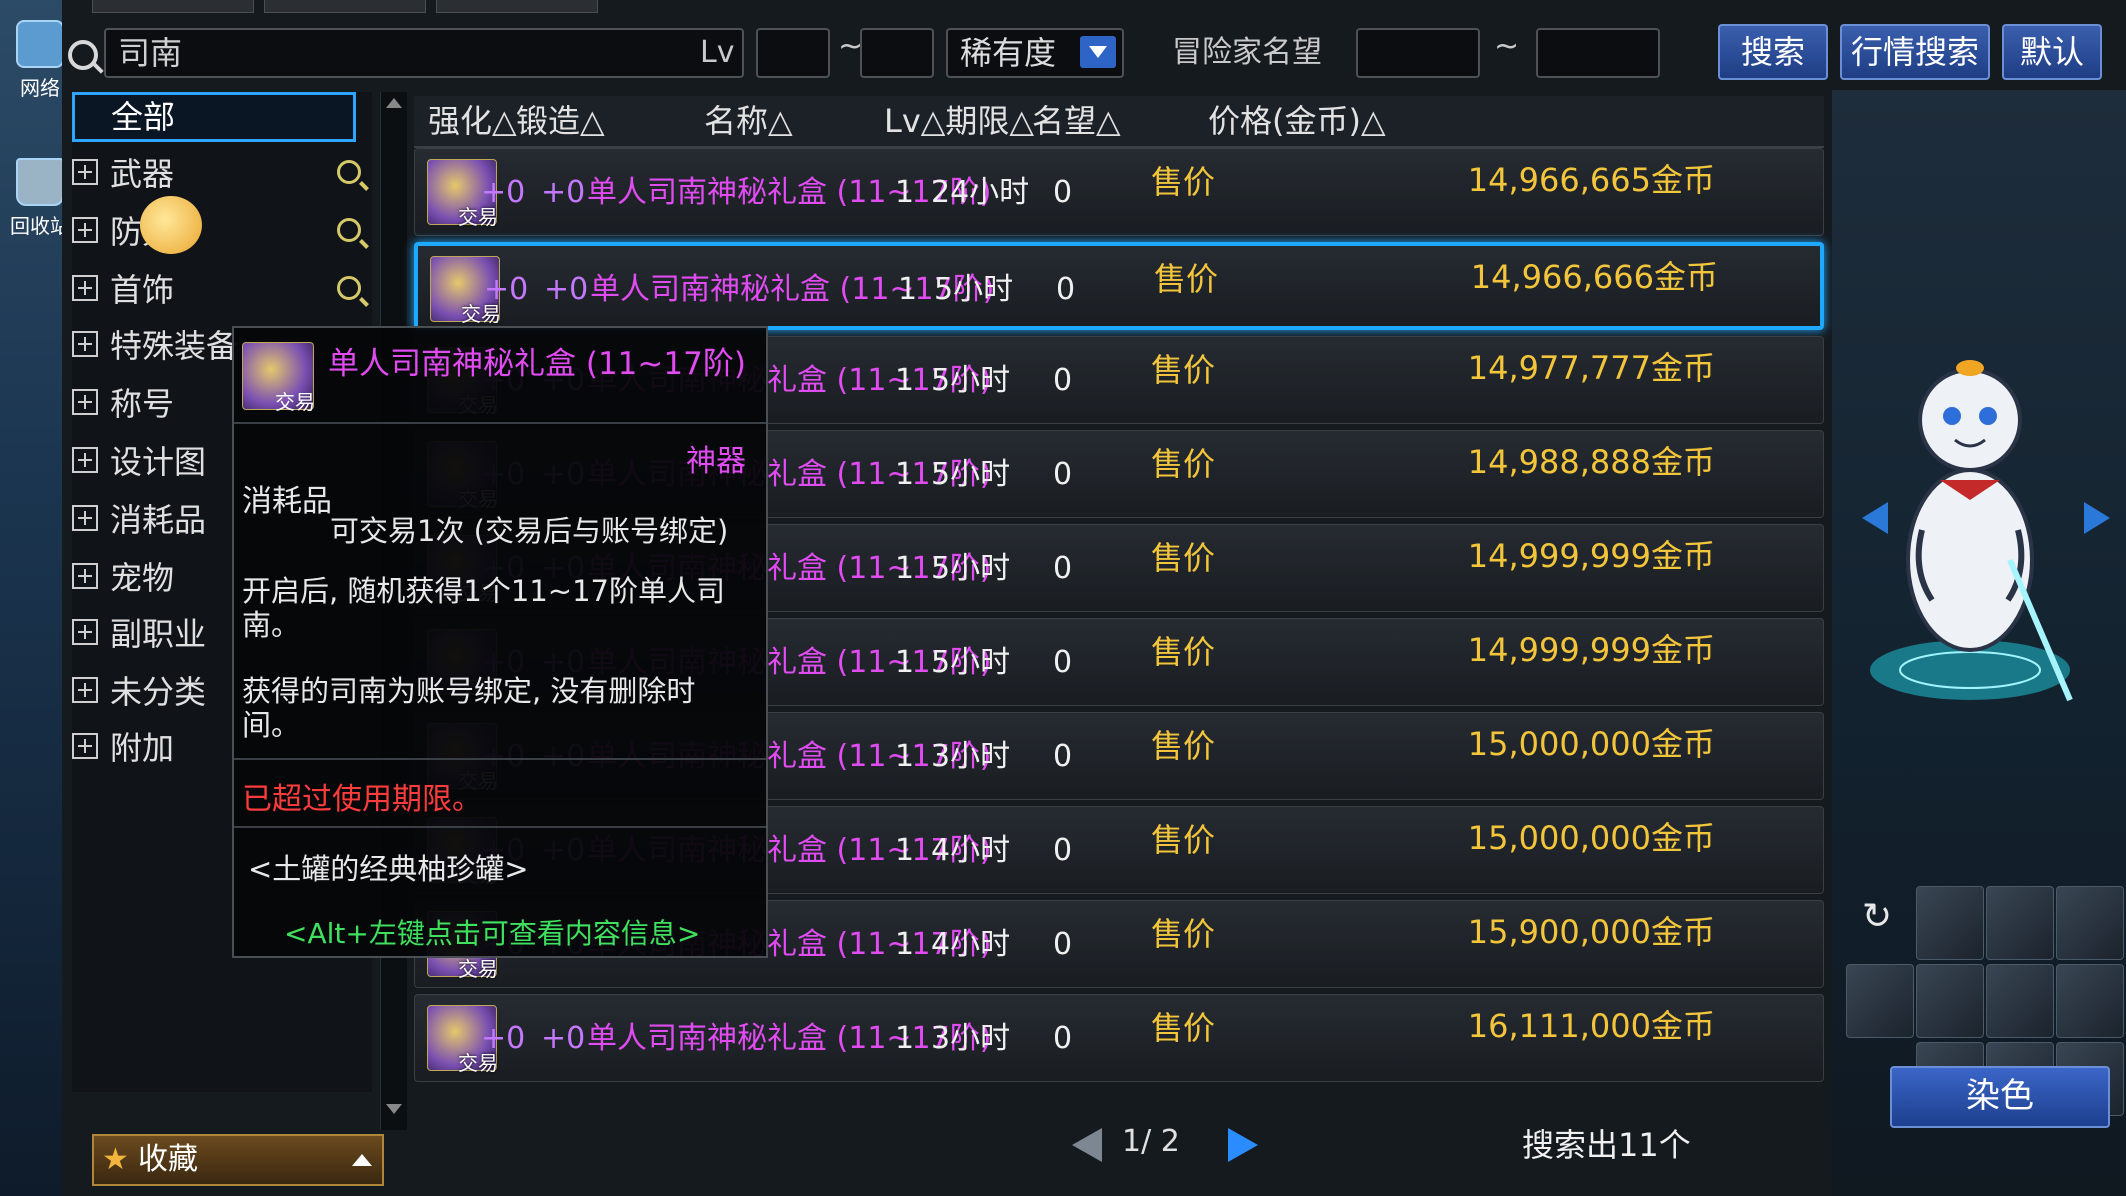 This screenshot has width=2126, height=1196. Describe the element at coordinates (158, 462) in the screenshot. I see `category-label: 设计图` at that location.